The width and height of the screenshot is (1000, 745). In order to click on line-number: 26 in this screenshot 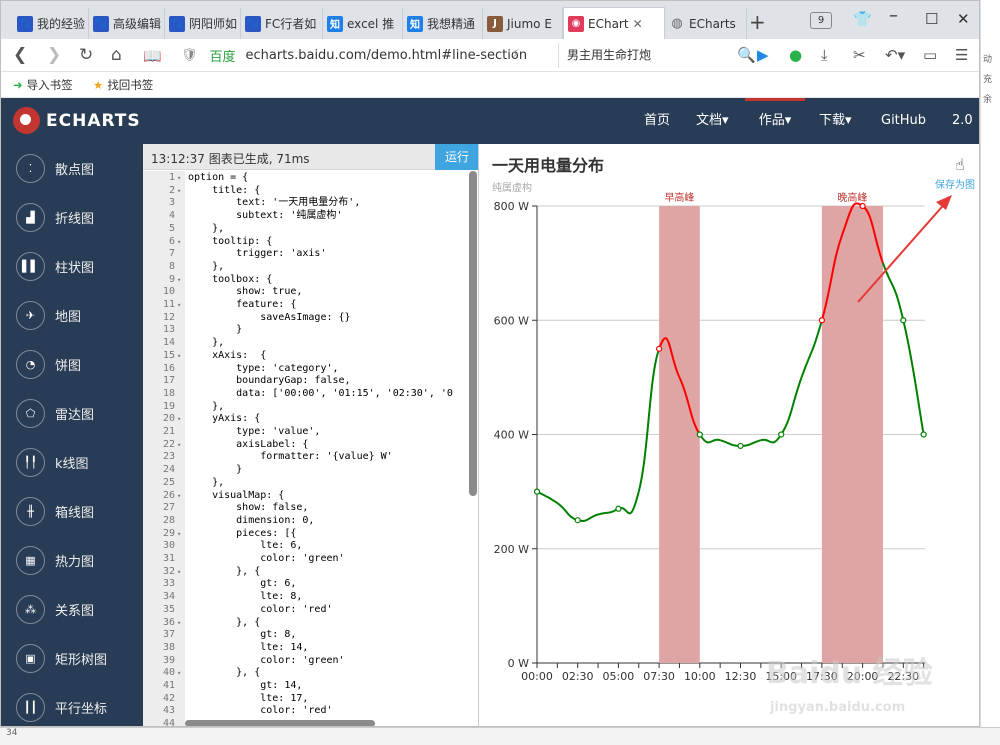, I will do `click(168, 495)`.